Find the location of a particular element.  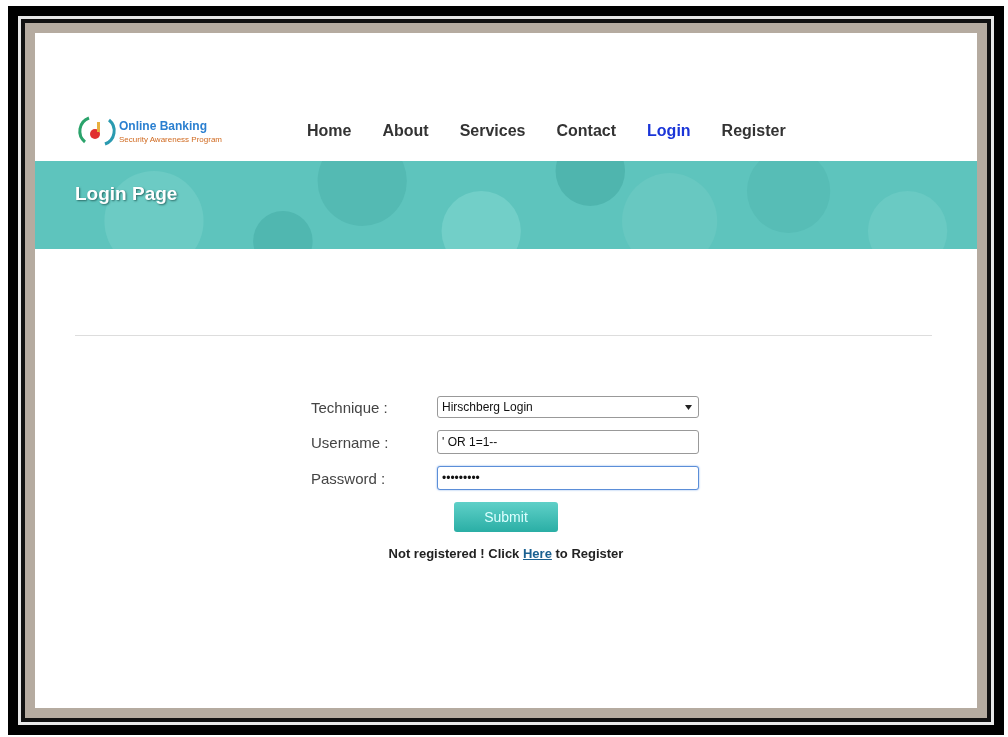

input-field: ••••••••• is located at coordinates (568, 478).